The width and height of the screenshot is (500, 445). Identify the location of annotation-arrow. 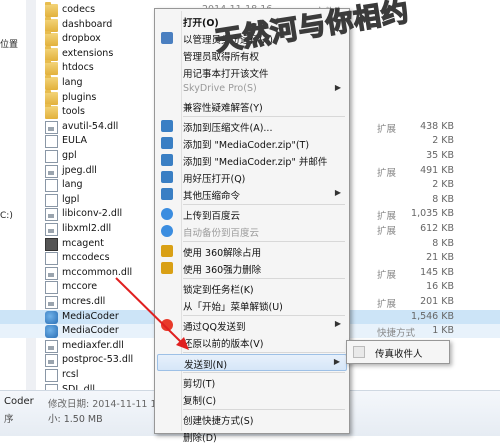
(152, 313).